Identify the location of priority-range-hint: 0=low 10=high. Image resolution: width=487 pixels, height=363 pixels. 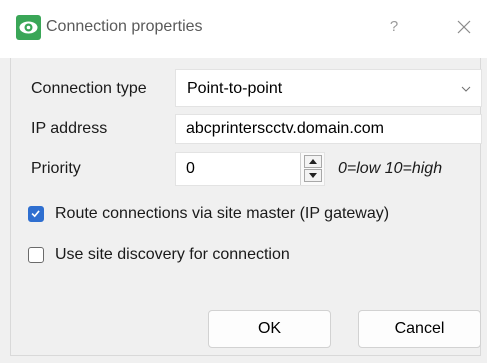
(390, 168).